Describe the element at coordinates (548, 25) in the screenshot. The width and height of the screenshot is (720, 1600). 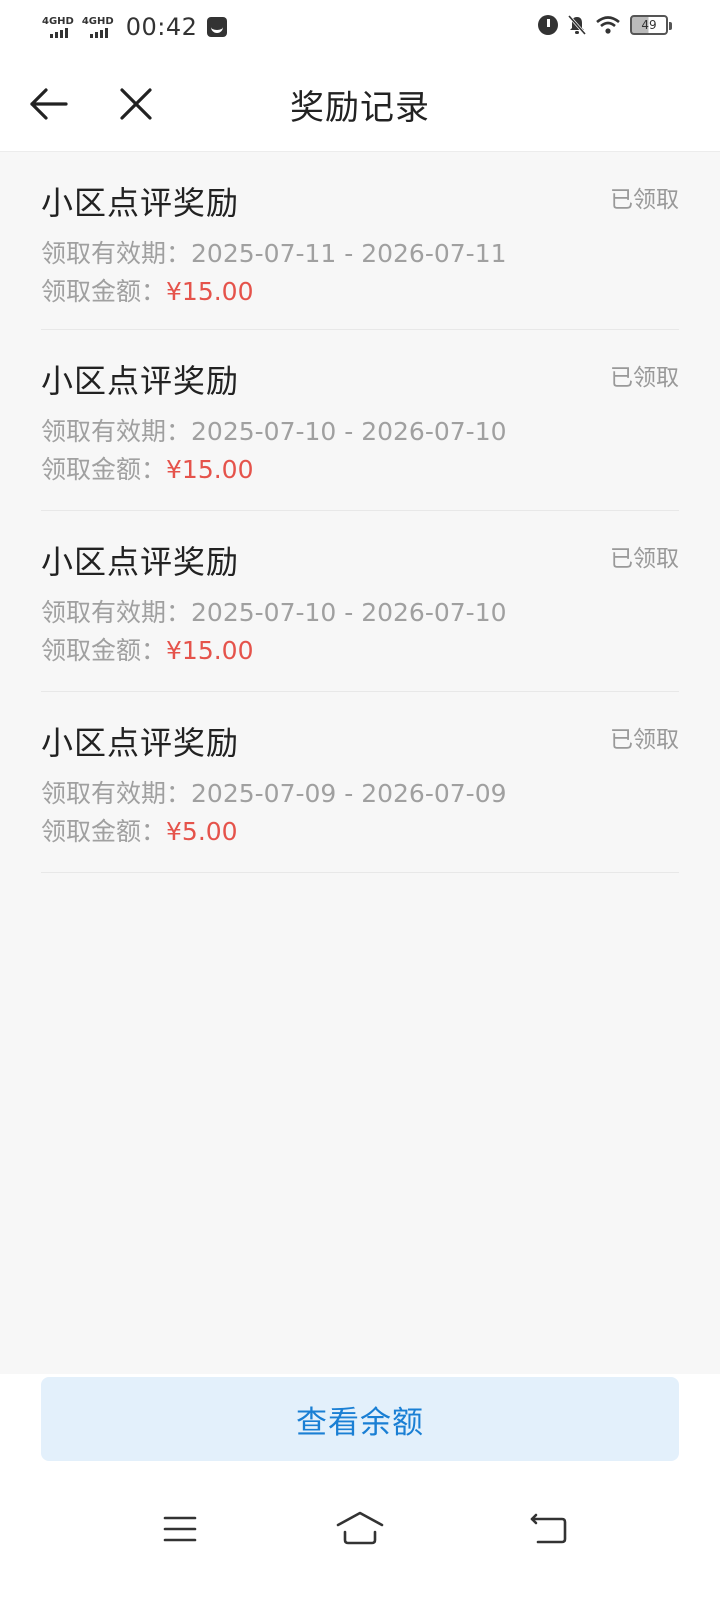
I see `alarm-icon` at that location.